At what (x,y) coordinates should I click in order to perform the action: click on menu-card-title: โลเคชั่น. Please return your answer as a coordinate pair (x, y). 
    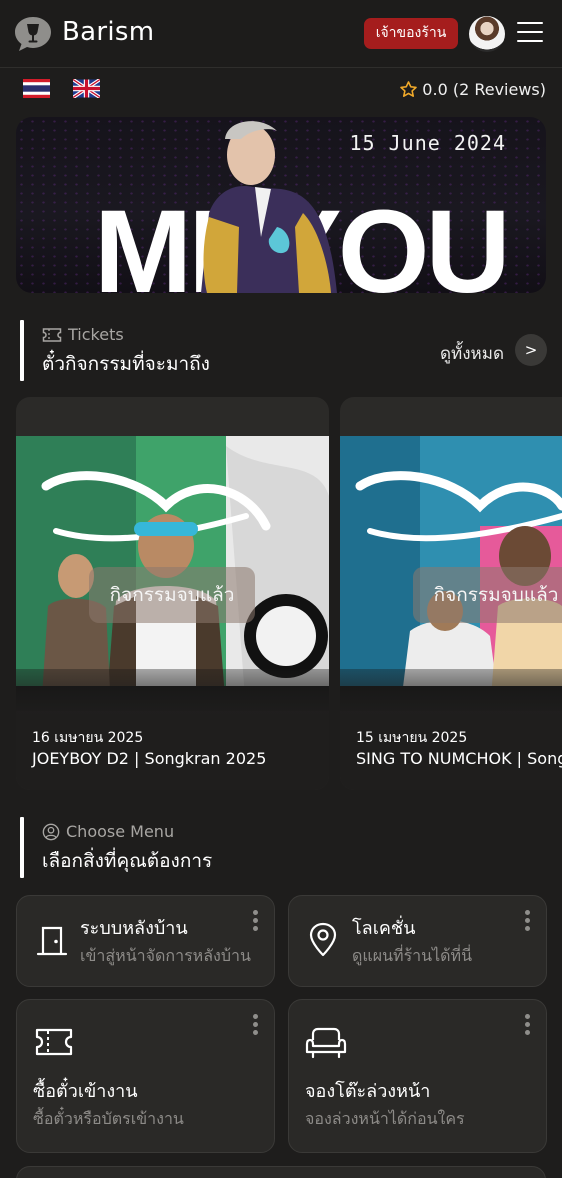
    Looking at the image, I should click on (384, 928).